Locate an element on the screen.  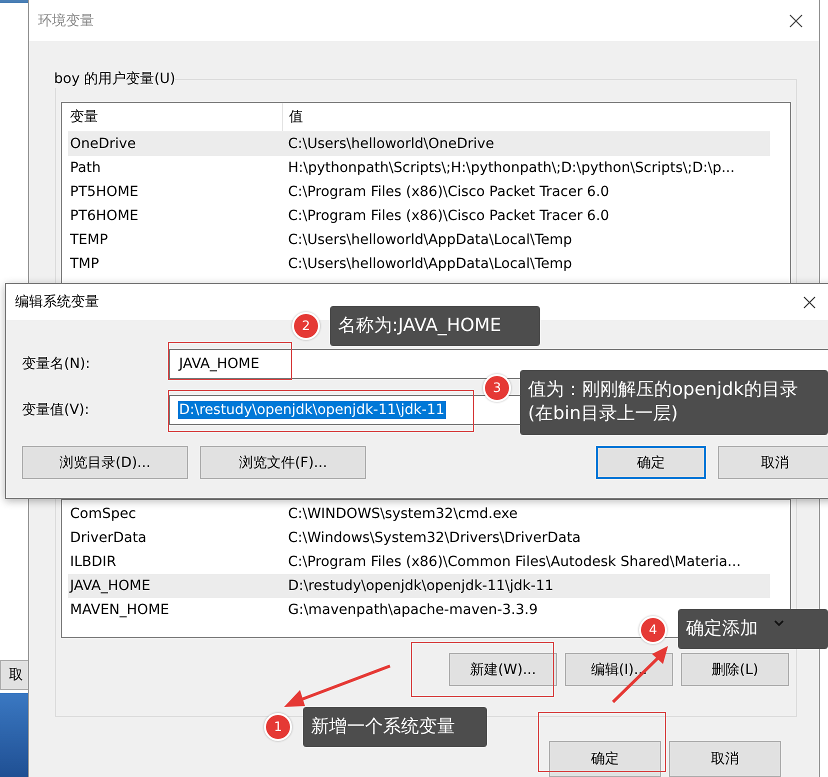
variable-name: MAVEN_HOME is located at coordinates (119, 610).